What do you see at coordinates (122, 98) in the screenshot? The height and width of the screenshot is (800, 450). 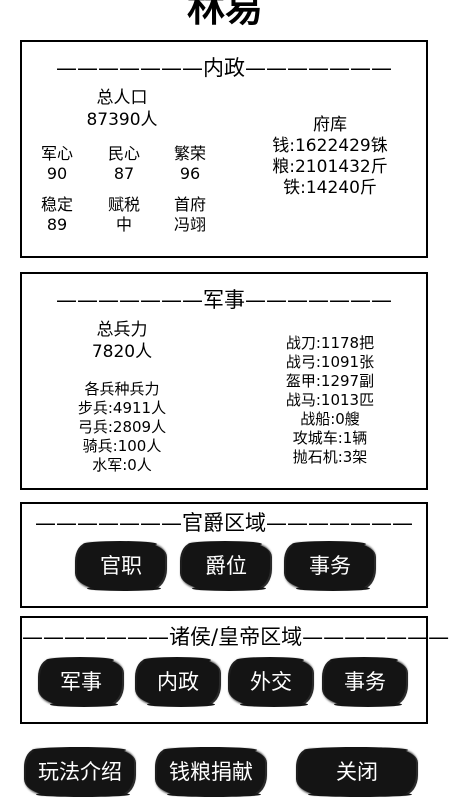 I see `population-label: 总人口` at bounding box center [122, 98].